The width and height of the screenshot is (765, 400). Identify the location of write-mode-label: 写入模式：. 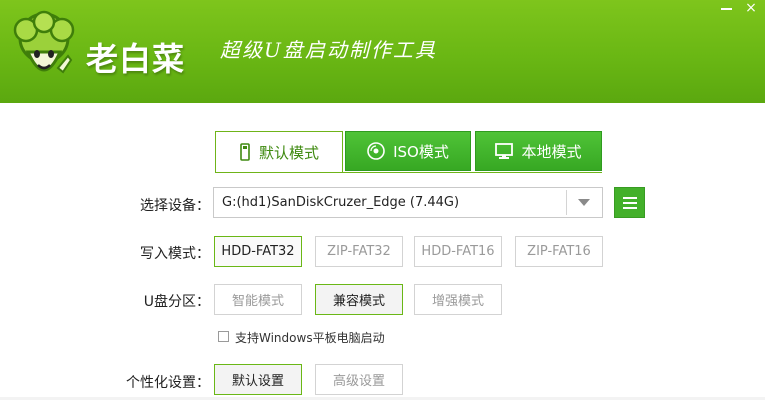
(175, 254).